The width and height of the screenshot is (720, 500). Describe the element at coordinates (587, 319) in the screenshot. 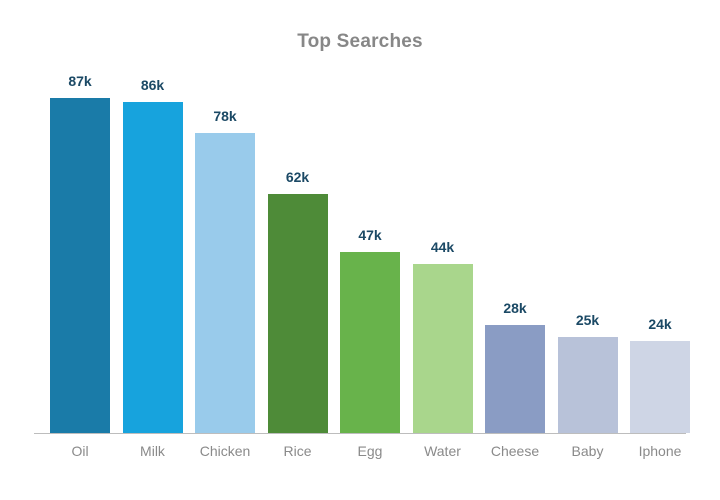

I see `bar-value-label: 25k` at that location.